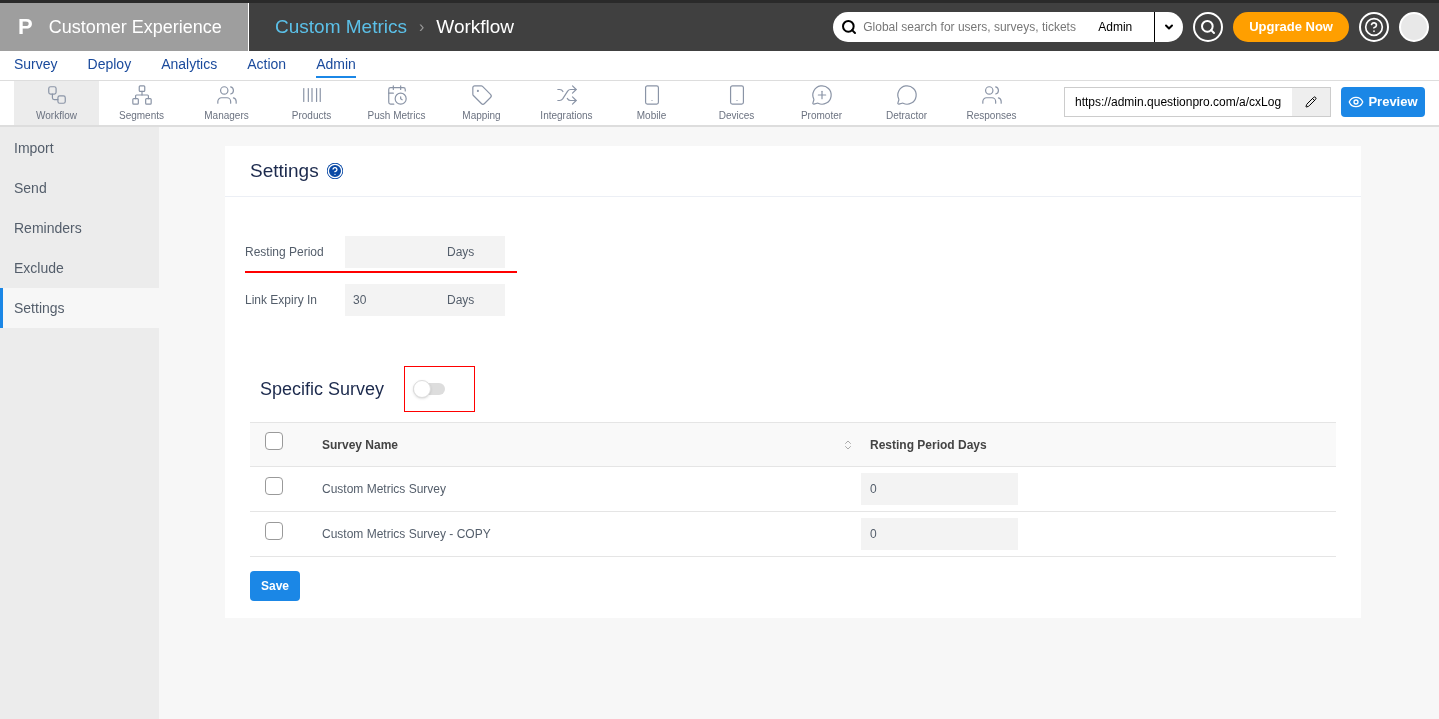  I want to click on field-label: Link Expiry In, so click(282, 300).